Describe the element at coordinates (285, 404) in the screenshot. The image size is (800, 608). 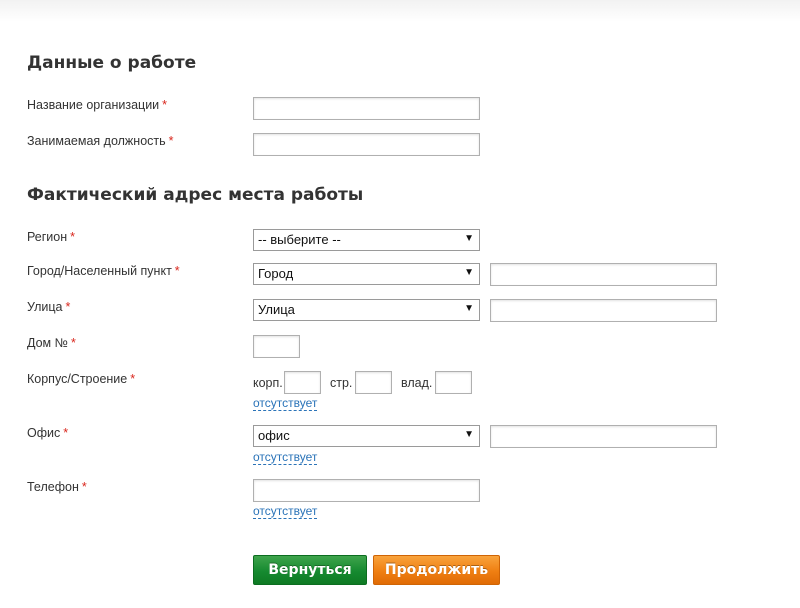
I see `building-absent-link: отсутствует` at that location.